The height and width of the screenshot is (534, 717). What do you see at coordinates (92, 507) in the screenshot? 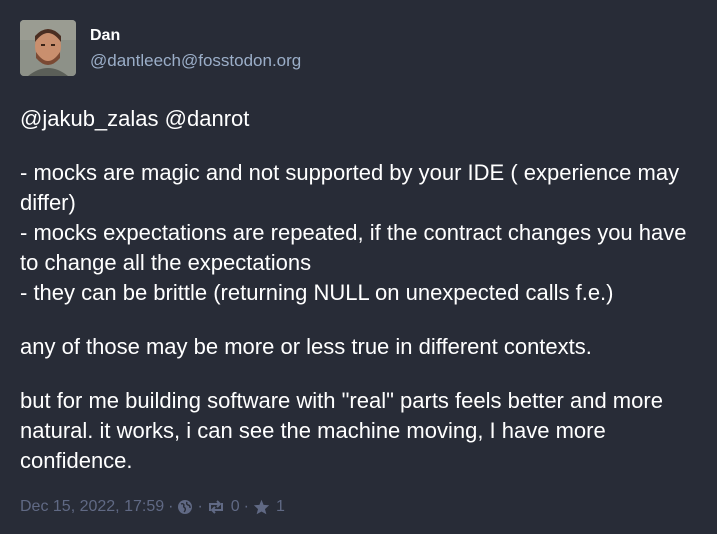
I see `timestamp: Dec 15, 2022, 17:59` at bounding box center [92, 507].